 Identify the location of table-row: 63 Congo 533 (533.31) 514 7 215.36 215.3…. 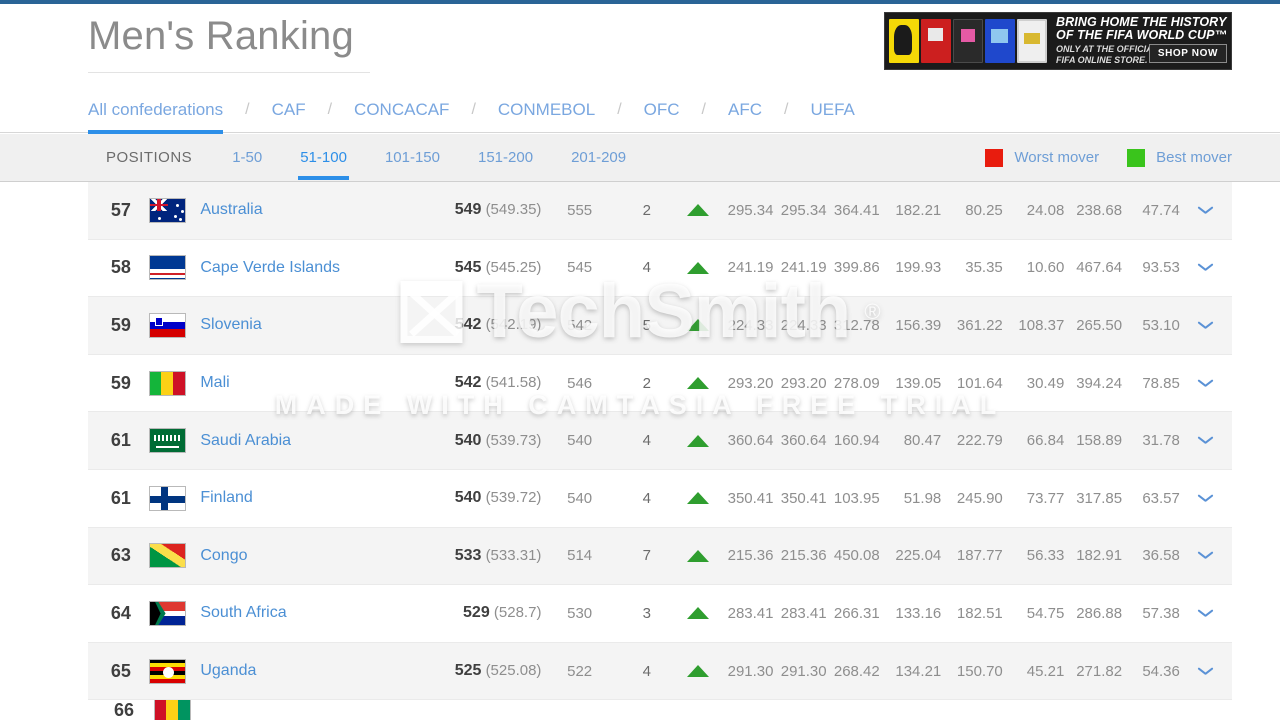
(660, 556).